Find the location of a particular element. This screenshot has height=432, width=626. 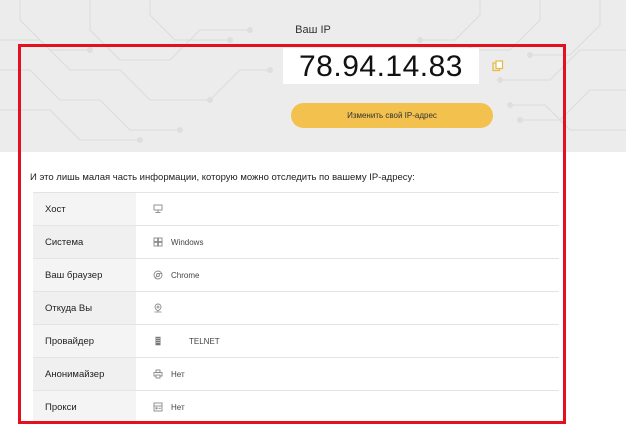

provider-value: TELNET is located at coordinates (204, 341).